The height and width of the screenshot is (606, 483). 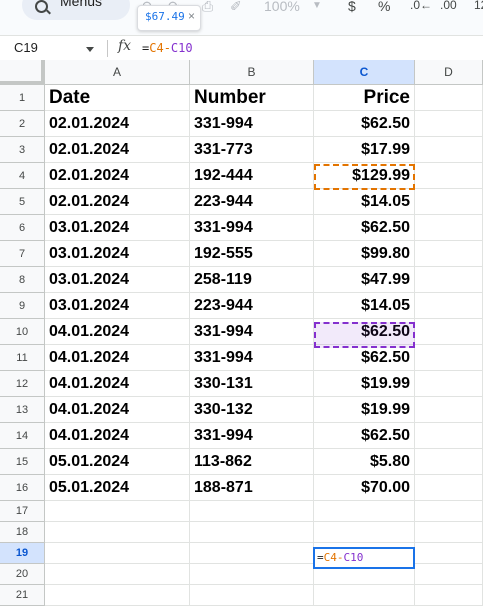 I want to click on cell-b20, so click(x=252, y=574).